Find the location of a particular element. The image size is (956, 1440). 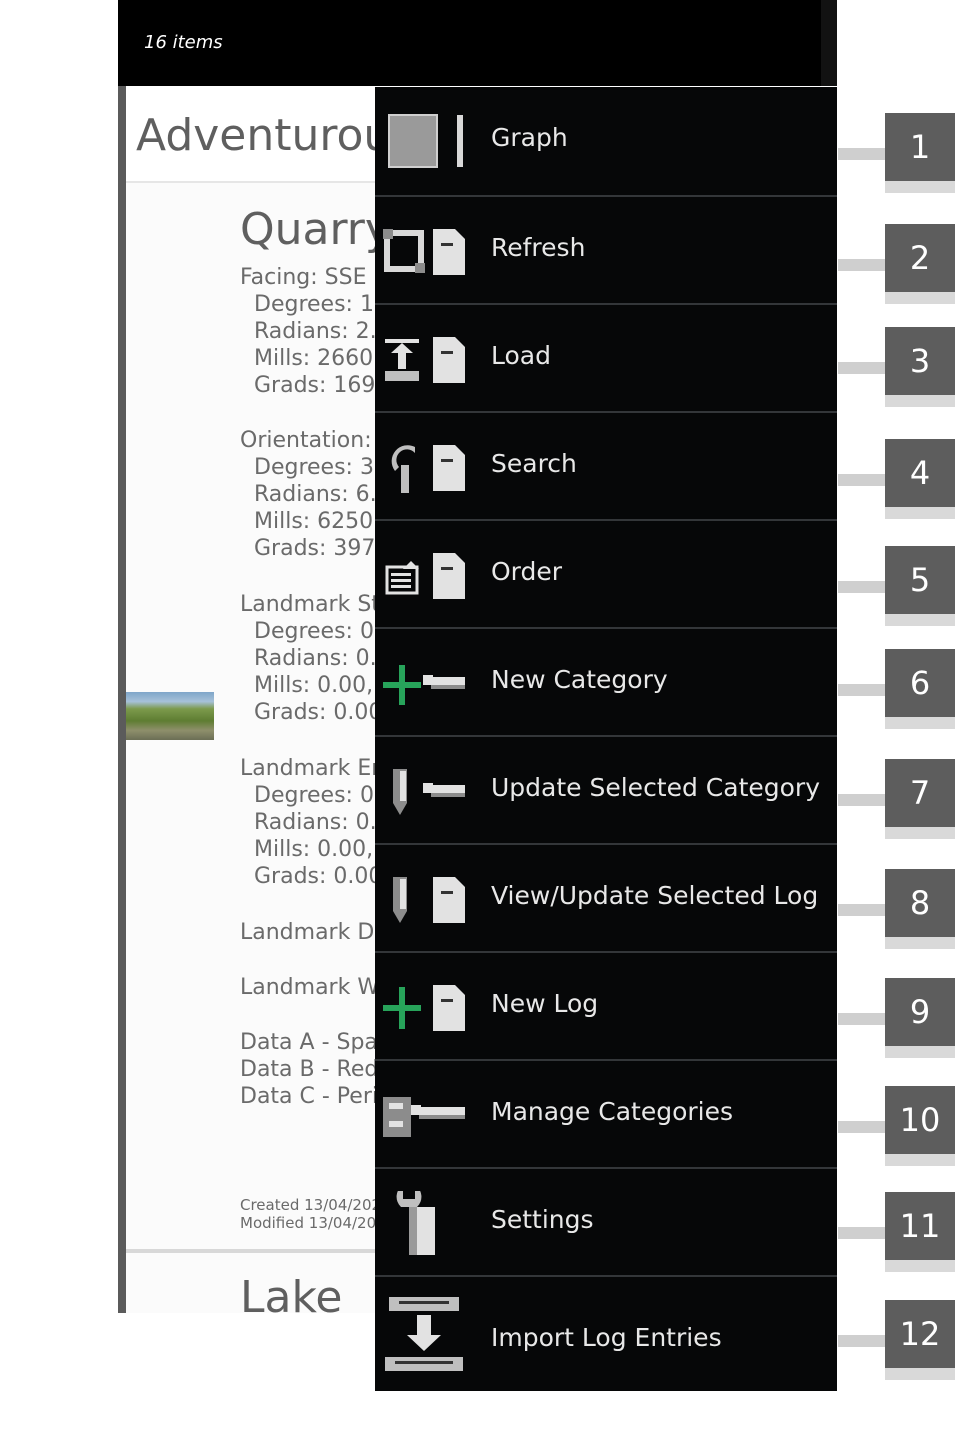

menu-label: Settings is located at coordinates (542, 1219).